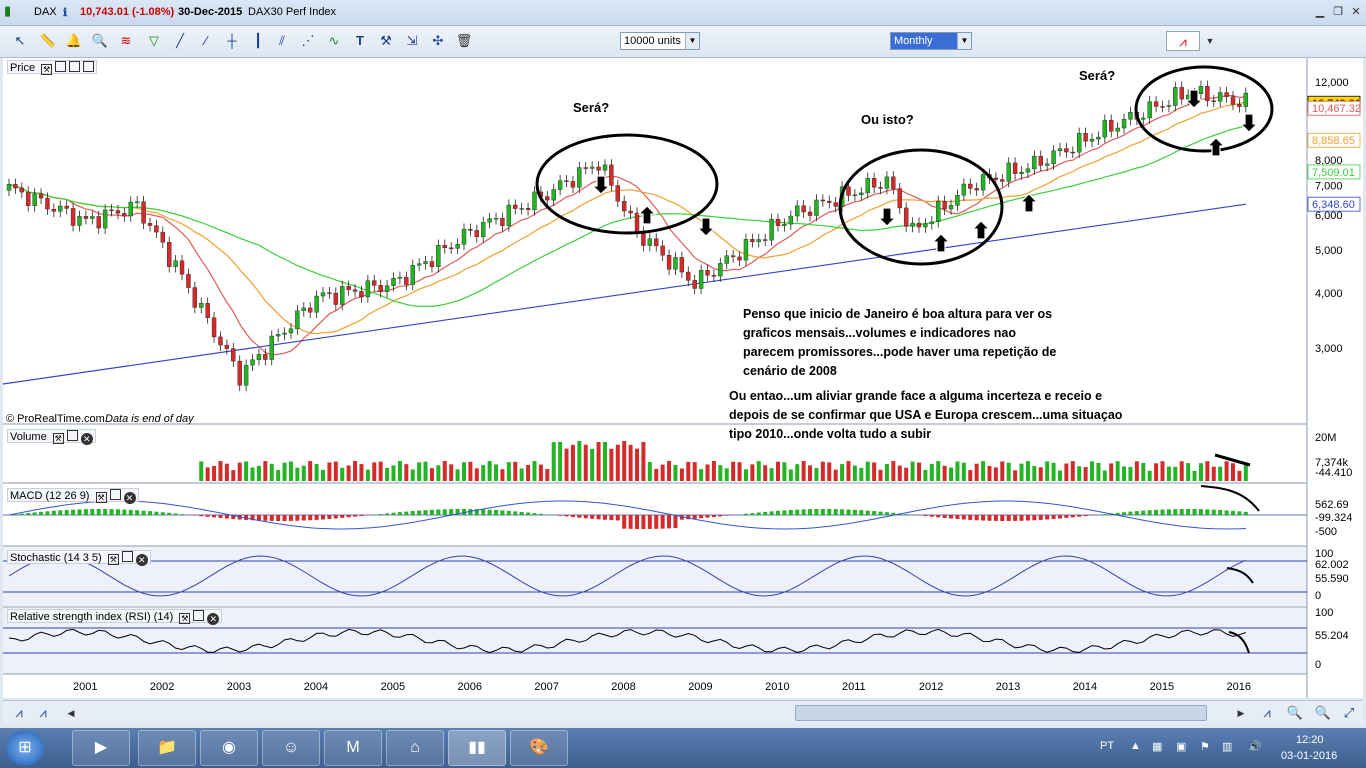 The height and width of the screenshot is (768, 1366). I want to click on units-select: 10000 units ▼, so click(660, 41).